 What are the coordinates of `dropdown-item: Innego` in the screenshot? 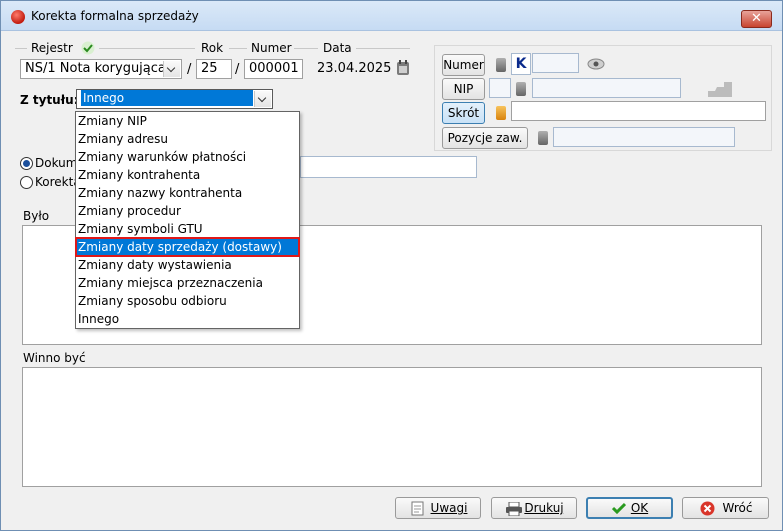 It's located at (187, 319).